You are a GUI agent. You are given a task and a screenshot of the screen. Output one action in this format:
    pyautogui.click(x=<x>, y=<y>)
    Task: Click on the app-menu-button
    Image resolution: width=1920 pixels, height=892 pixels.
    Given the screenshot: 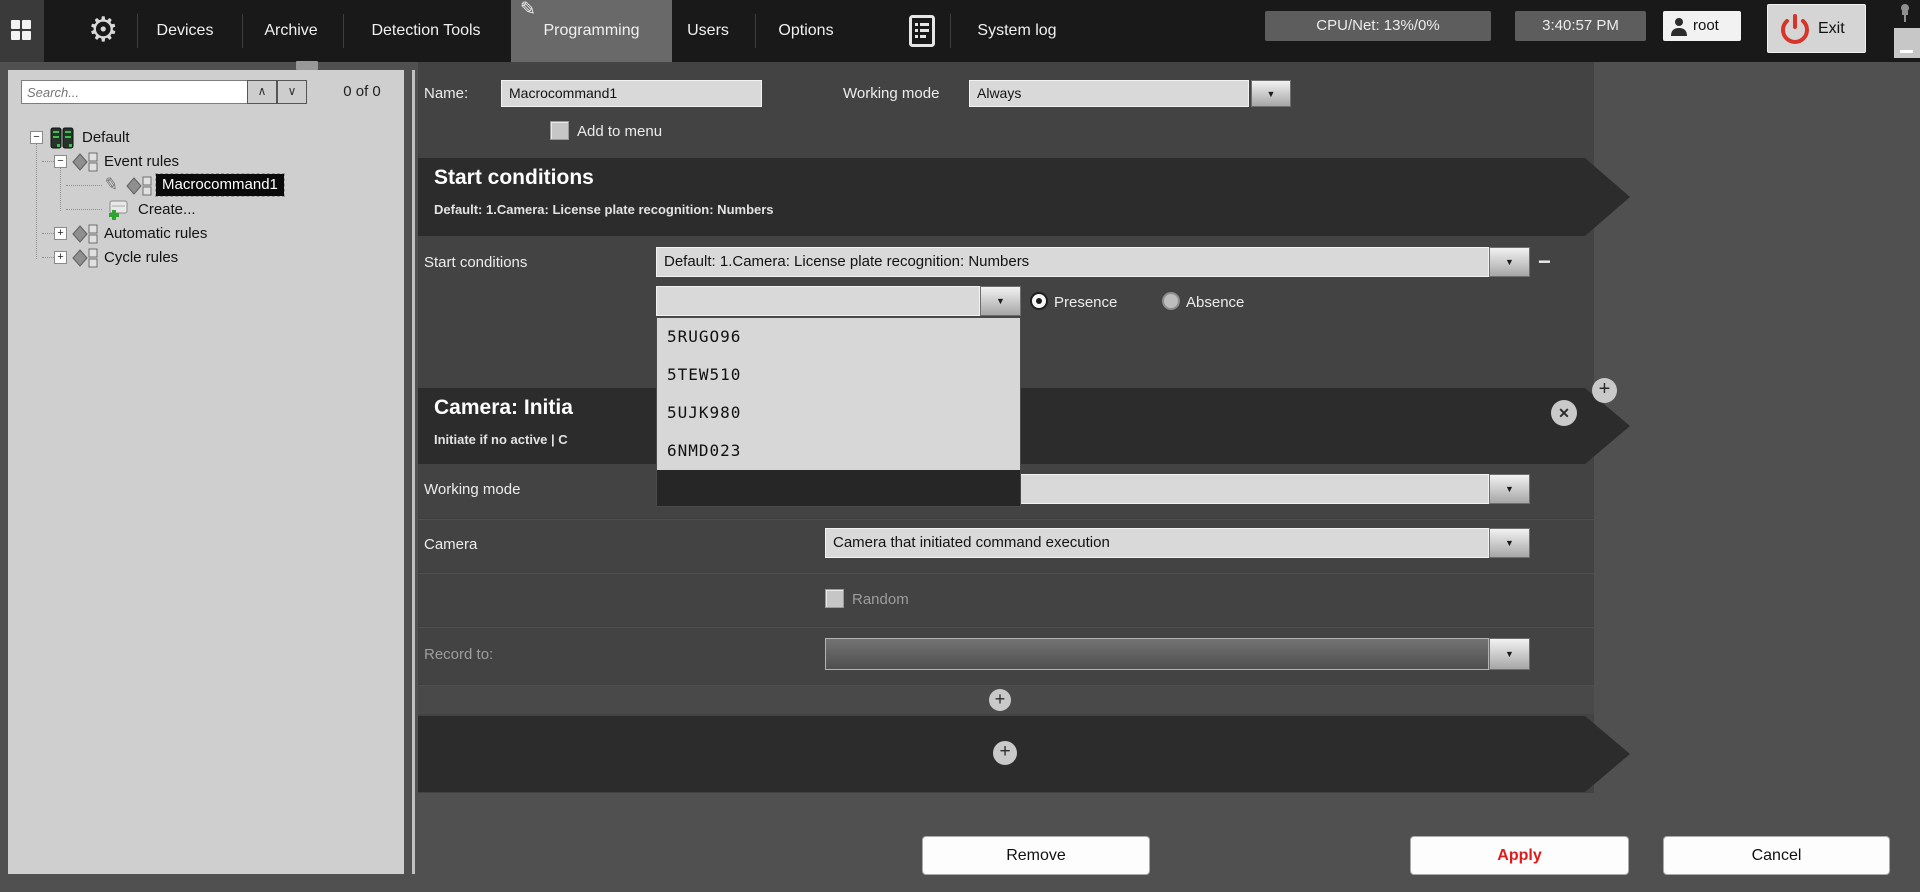 What is the action you would take?
    pyautogui.click(x=22, y=31)
    